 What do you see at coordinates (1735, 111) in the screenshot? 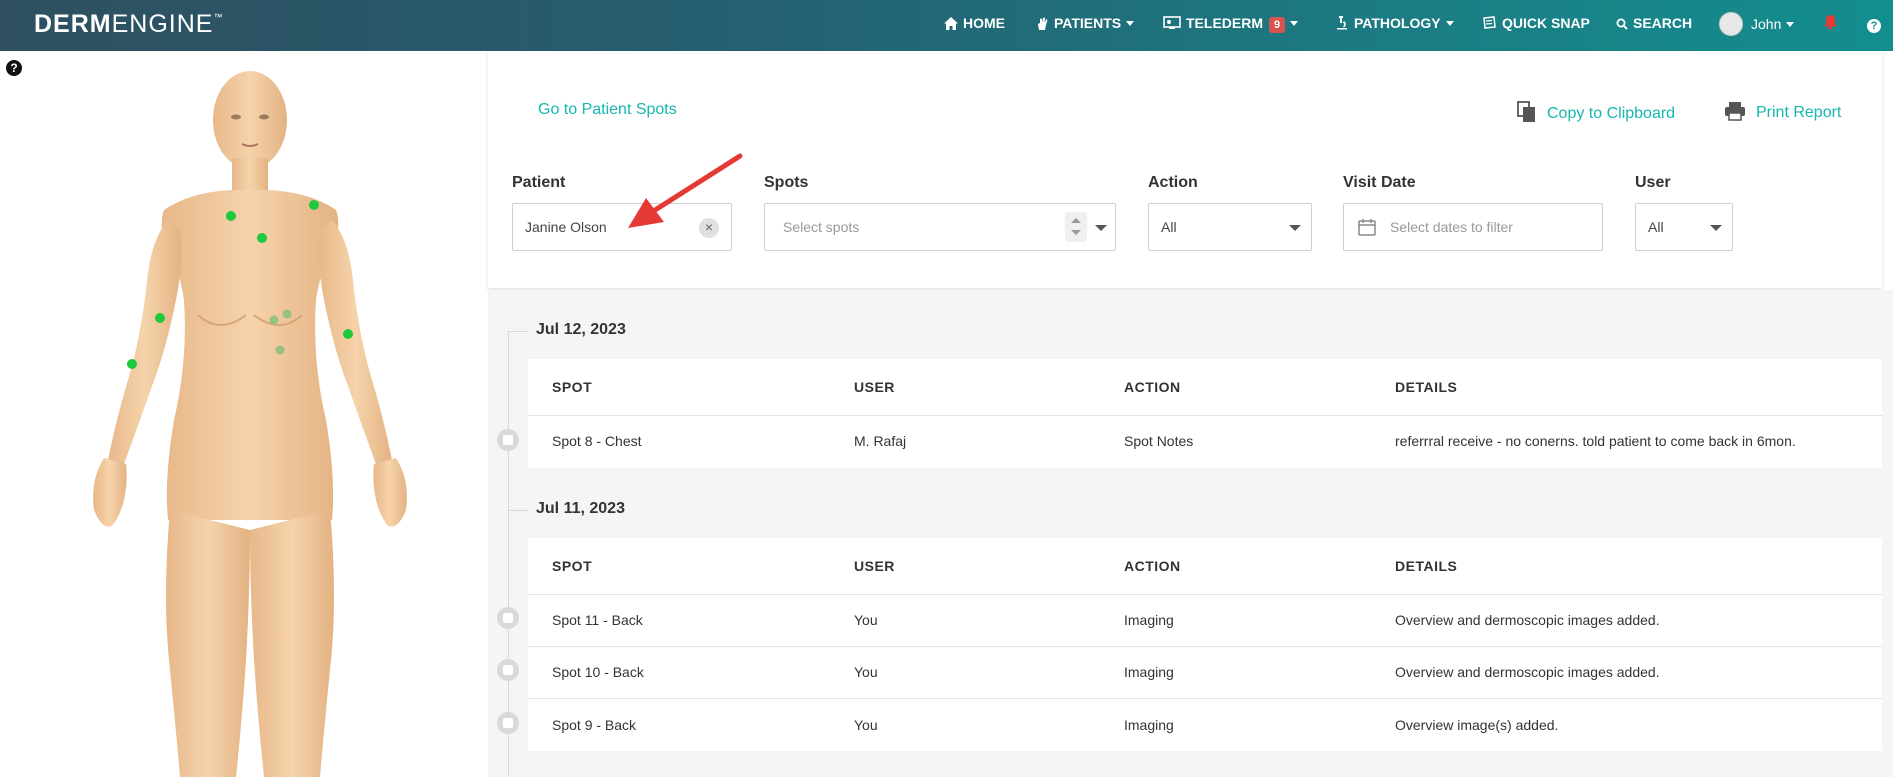
I see `printer-icon` at bounding box center [1735, 111].